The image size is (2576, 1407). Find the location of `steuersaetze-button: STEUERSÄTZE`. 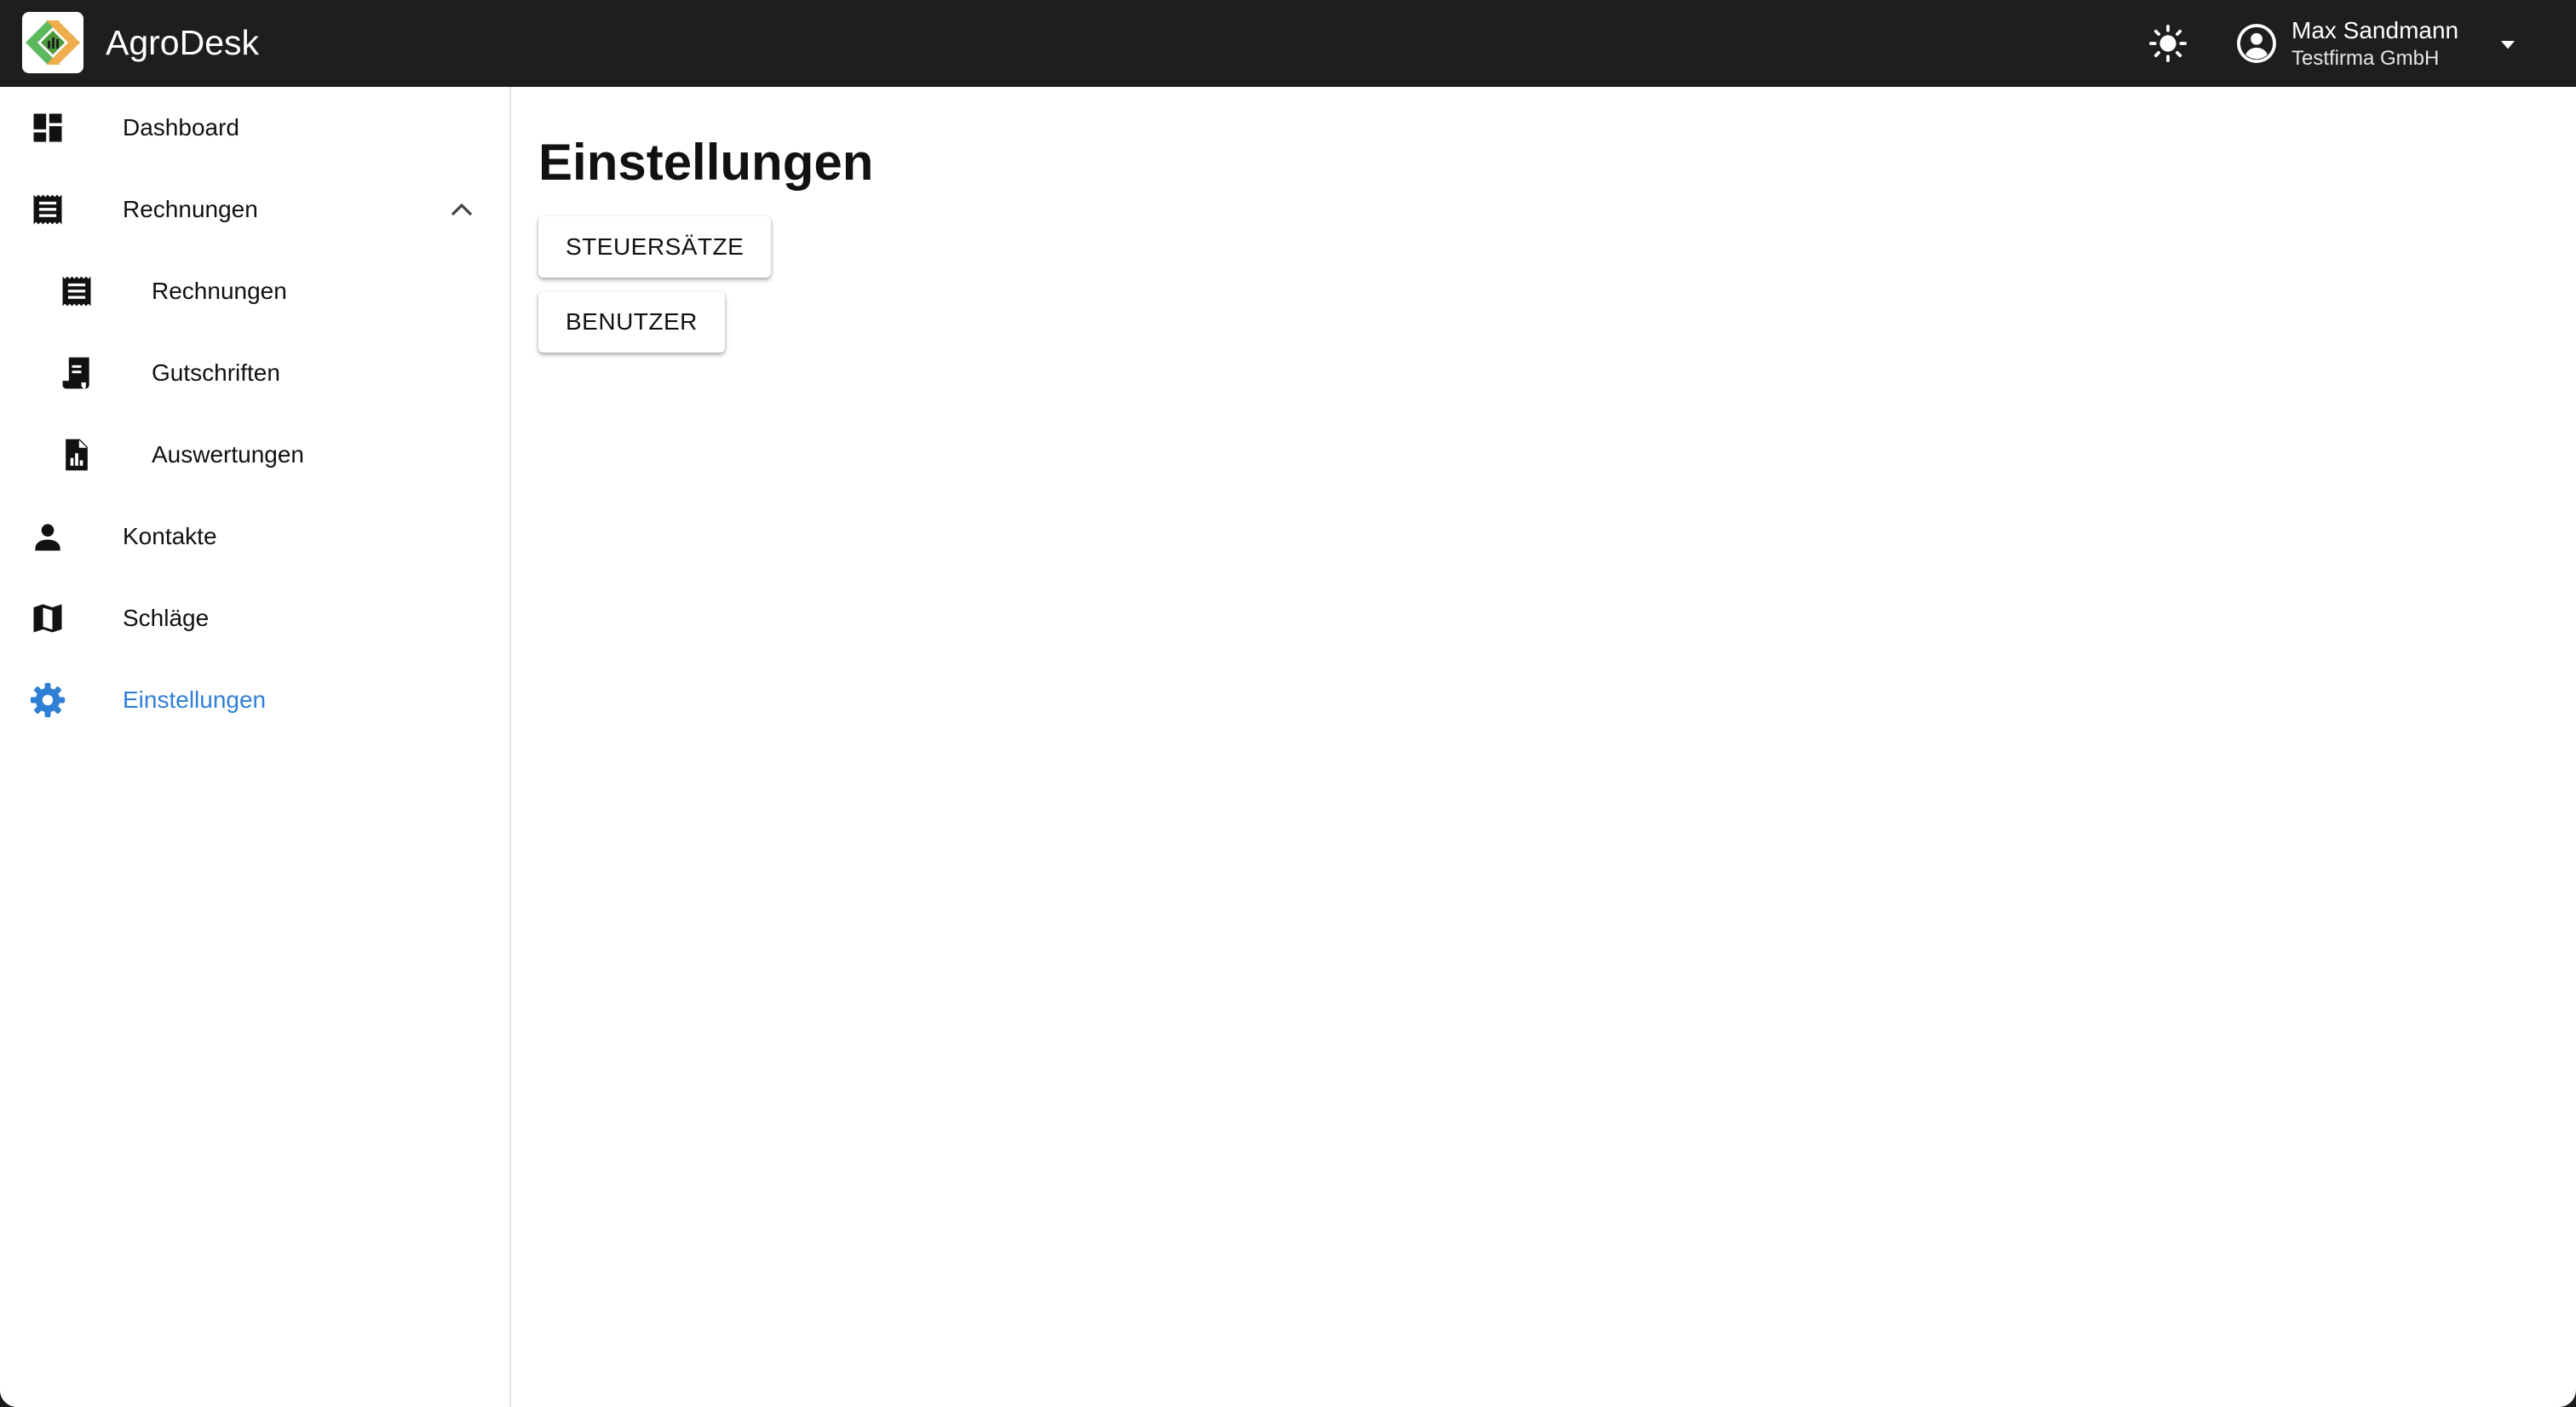

steuersaetze-button: STEUERSÄTZE is located at coordinates (655, 247).